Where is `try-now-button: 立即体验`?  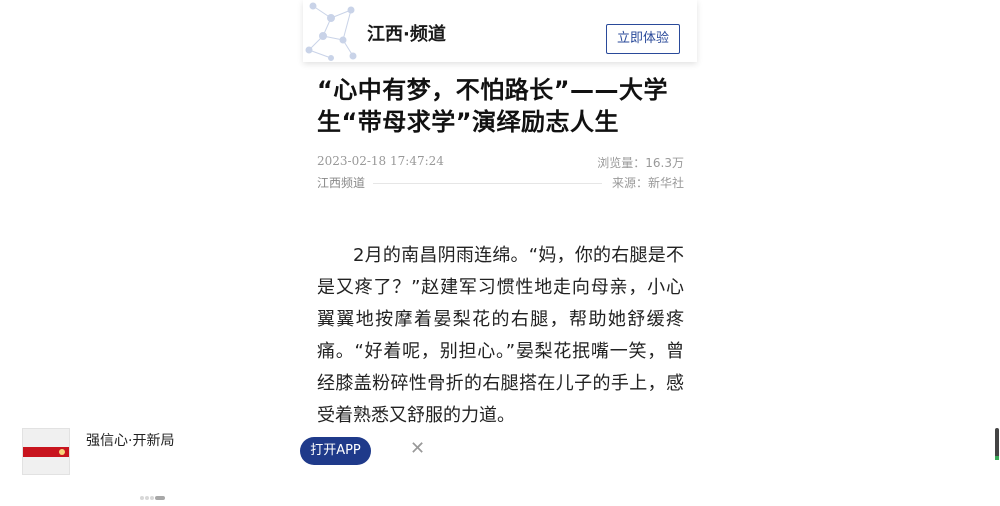
try-now-button: 立即体验 is located at coordinates (643, 39).